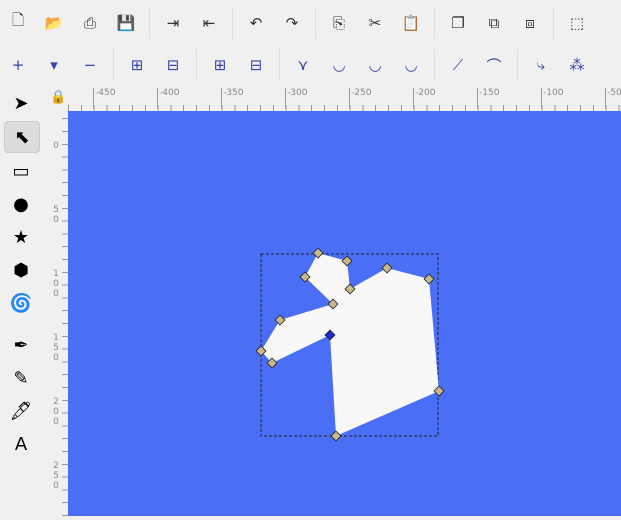 This screenshot has width=621, height=520. I want to click on stroke-to-path-icon: ⁂, so click(577, 65).